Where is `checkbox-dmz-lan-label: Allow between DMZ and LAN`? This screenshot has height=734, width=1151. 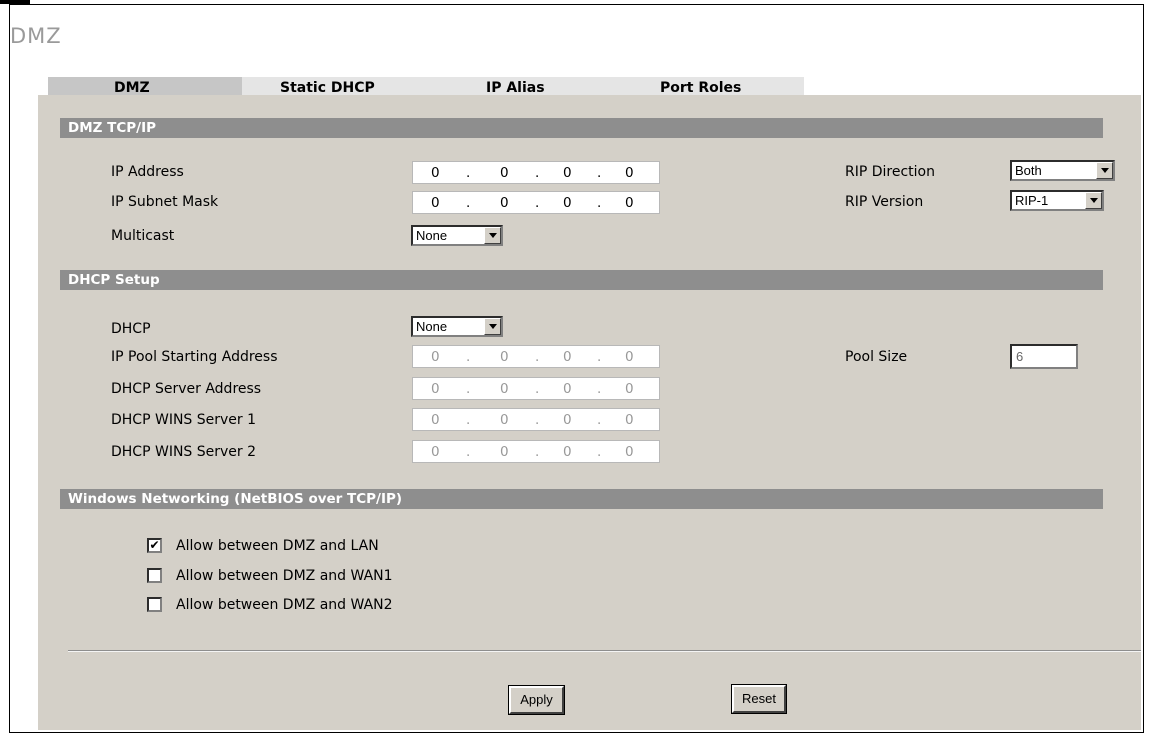 checkbox-dmz-lan-label: Allow between DMZ and LAN is located at coordinates (277, 546).